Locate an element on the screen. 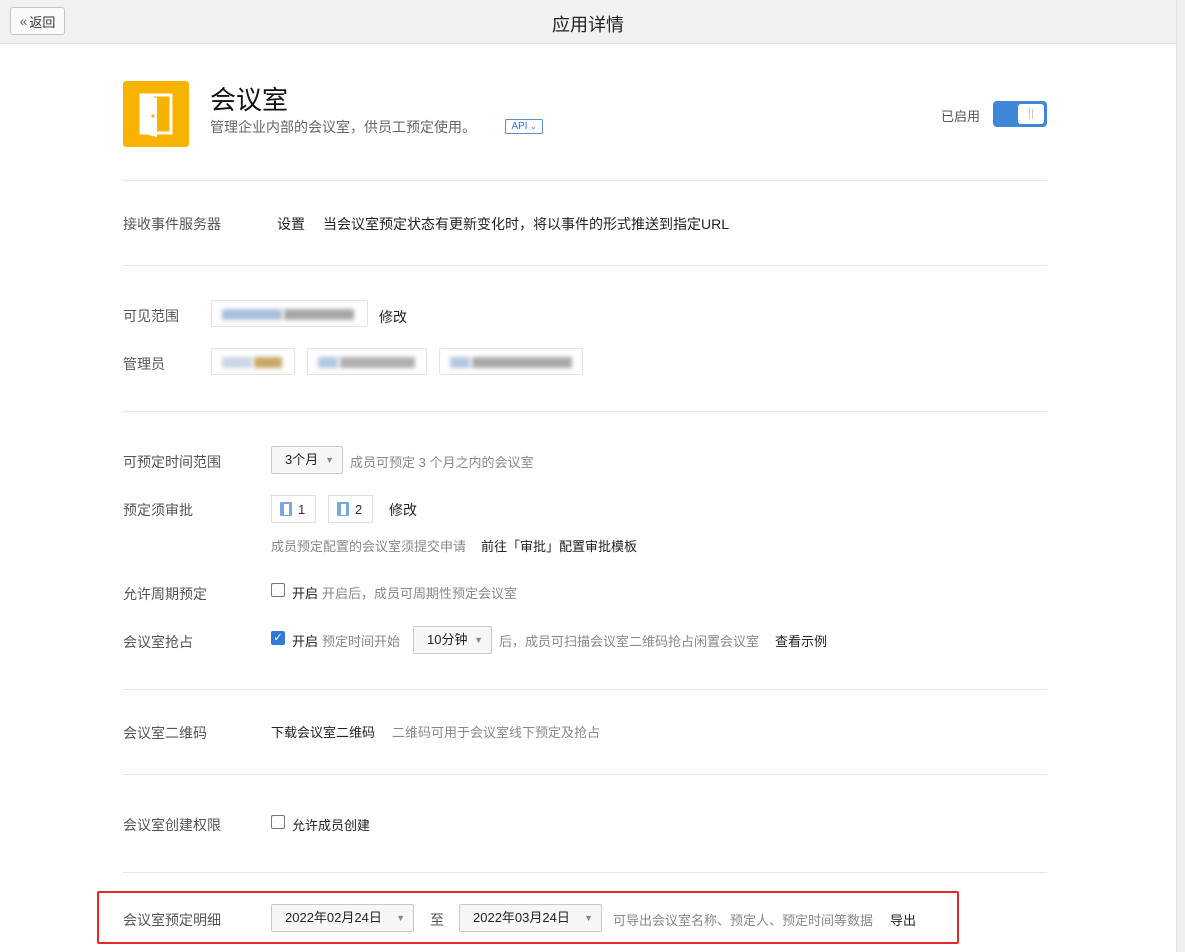 This screenshot has height=952, width=1185. app-description: 管理企业内部的会议室，供员工预定使用。 is located at coordinates (343, 127).